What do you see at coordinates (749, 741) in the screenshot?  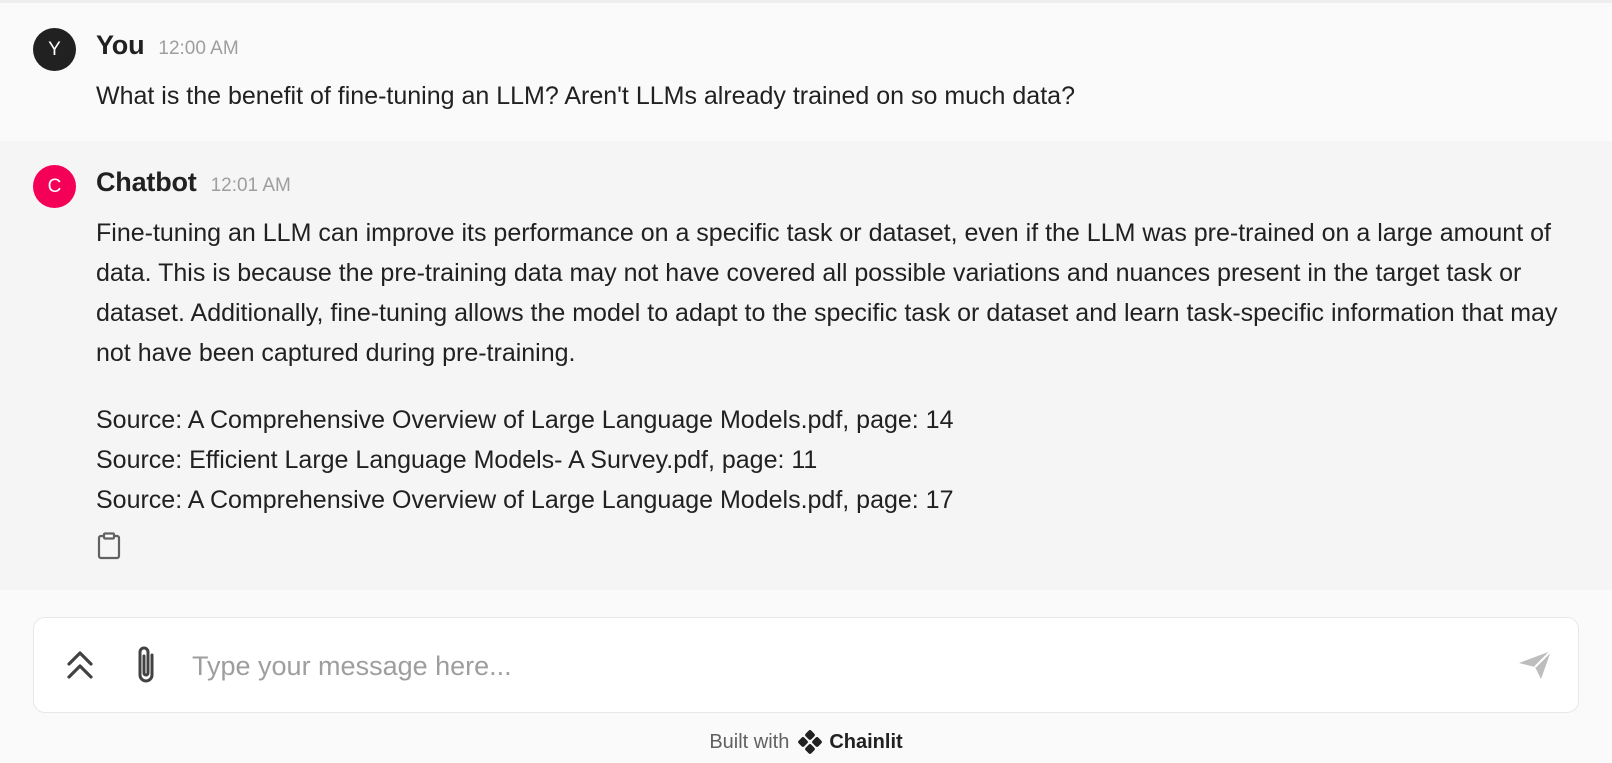 I see `footer-text: Built with` at bounding box center [749, 741].